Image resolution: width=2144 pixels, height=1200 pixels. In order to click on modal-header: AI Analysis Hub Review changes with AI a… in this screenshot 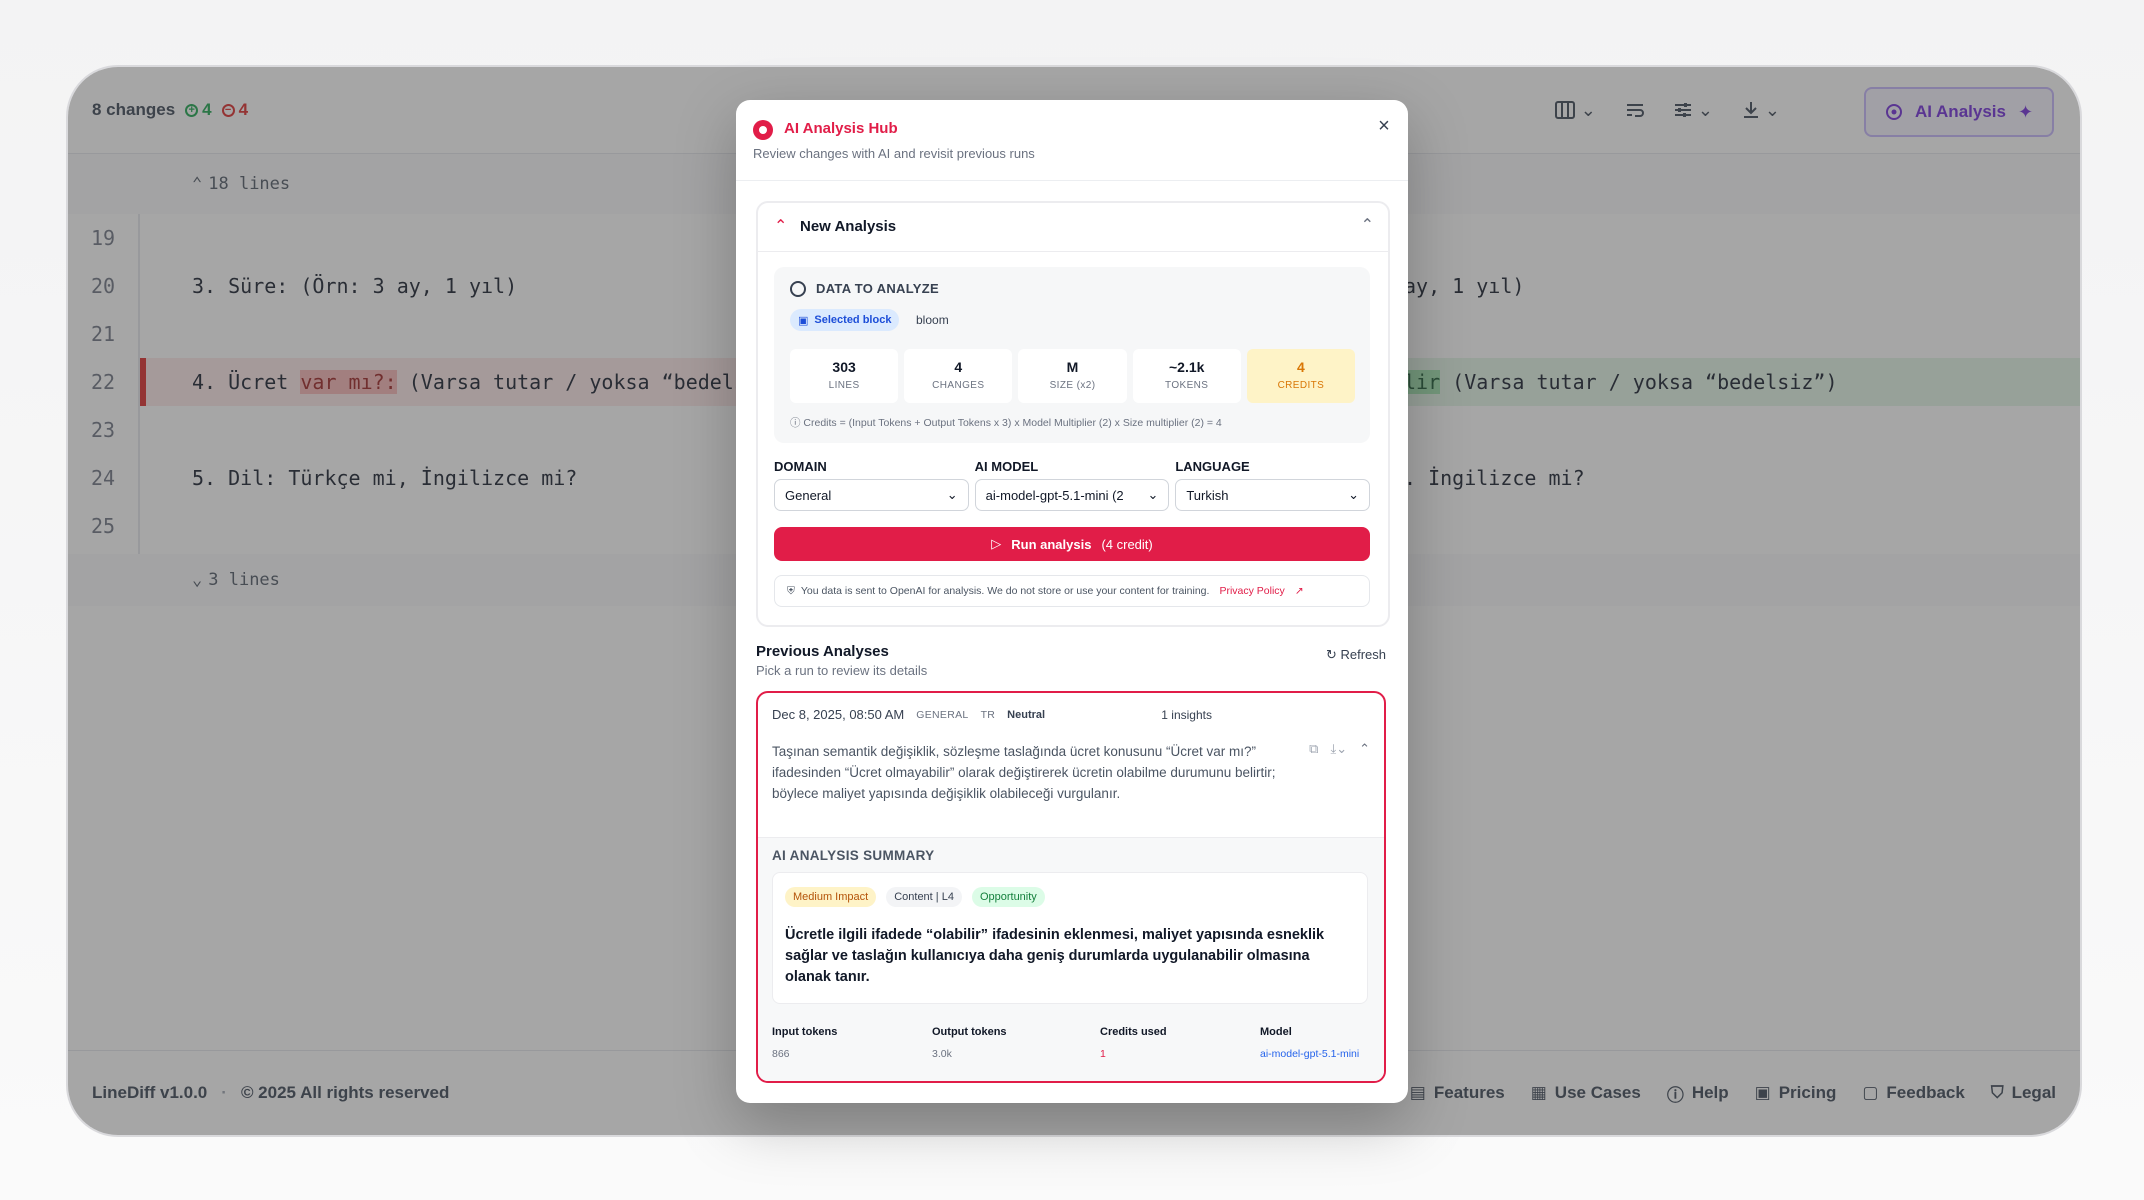, I will do `click(1072, 140)`.